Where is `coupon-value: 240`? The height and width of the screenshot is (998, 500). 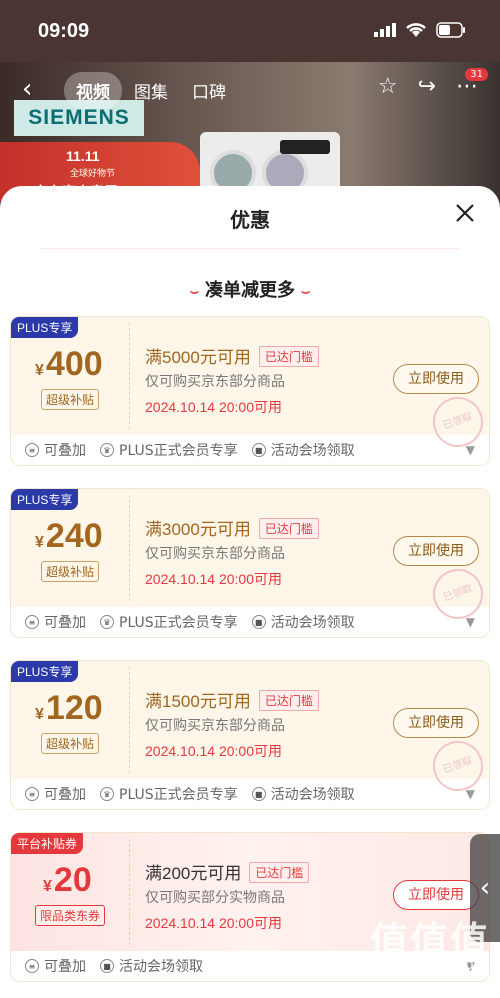 coupon-value: 240 is located at coordinates (74, 536).